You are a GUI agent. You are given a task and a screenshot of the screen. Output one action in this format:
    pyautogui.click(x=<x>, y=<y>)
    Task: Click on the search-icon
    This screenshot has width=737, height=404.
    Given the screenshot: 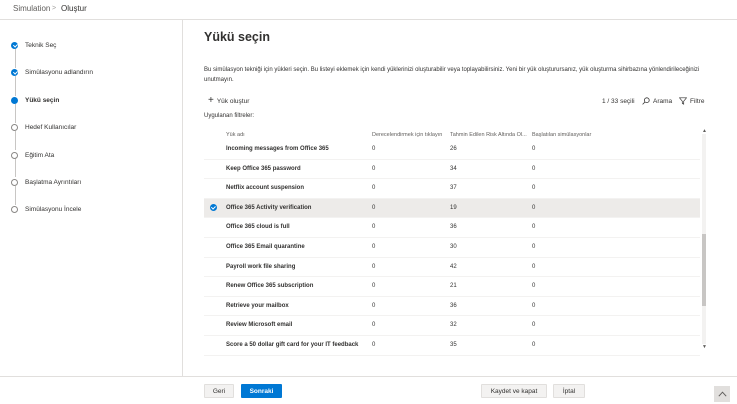 What is the action you would take?
    pyautogui.click(x=646, y=101)
    